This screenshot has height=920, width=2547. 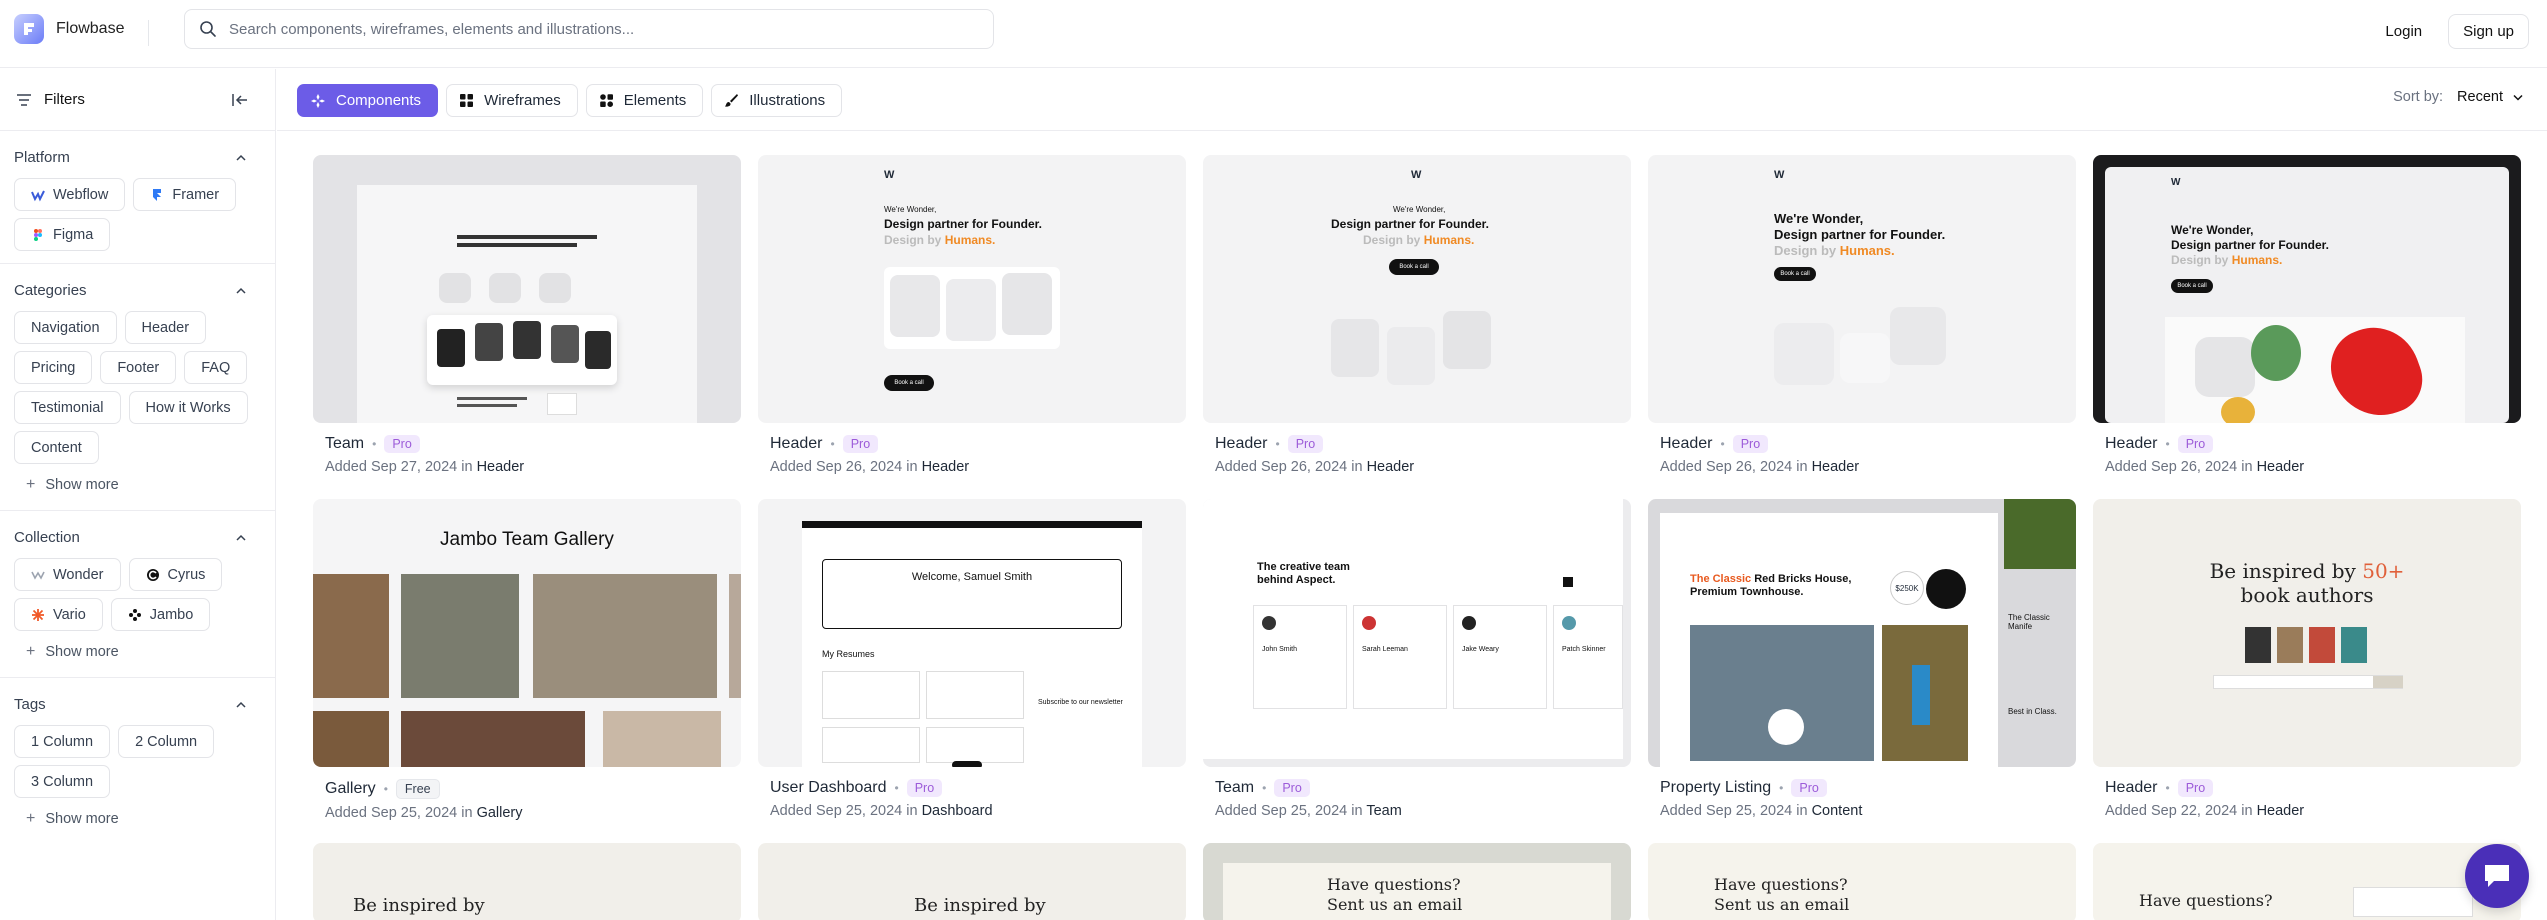 I want to click on tab-components: Components, so click(x=368, y=100).